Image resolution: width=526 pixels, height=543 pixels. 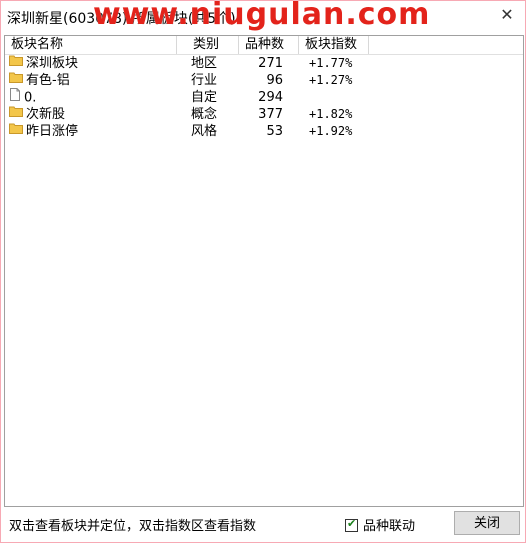 What do you see at coordinates (270, 97) in the screenshot?
I see `sector-count: 294` at bounding box center [270, 97].